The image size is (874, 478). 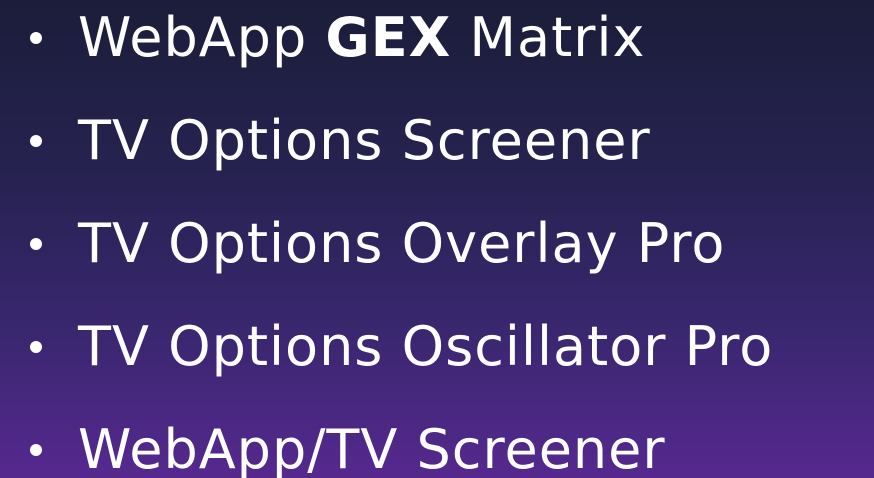 I want to click on list-item-label: TV Options Oscillator Pro, so click(x=426, y=346).